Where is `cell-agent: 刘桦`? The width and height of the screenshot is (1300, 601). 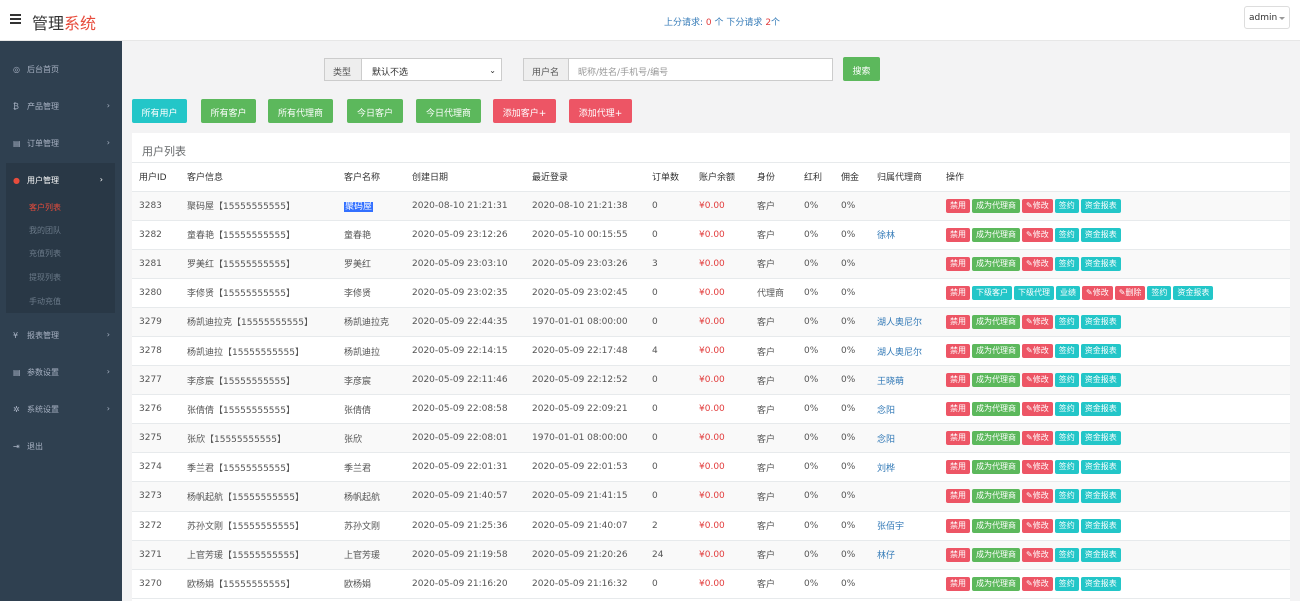
cell-agent: 刘桦 is located at coordinates (904, 467).